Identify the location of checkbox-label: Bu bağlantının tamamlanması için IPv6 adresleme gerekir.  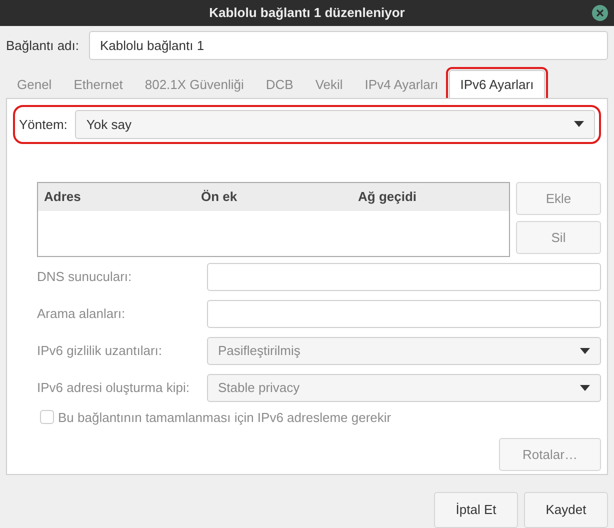
(225, 417).